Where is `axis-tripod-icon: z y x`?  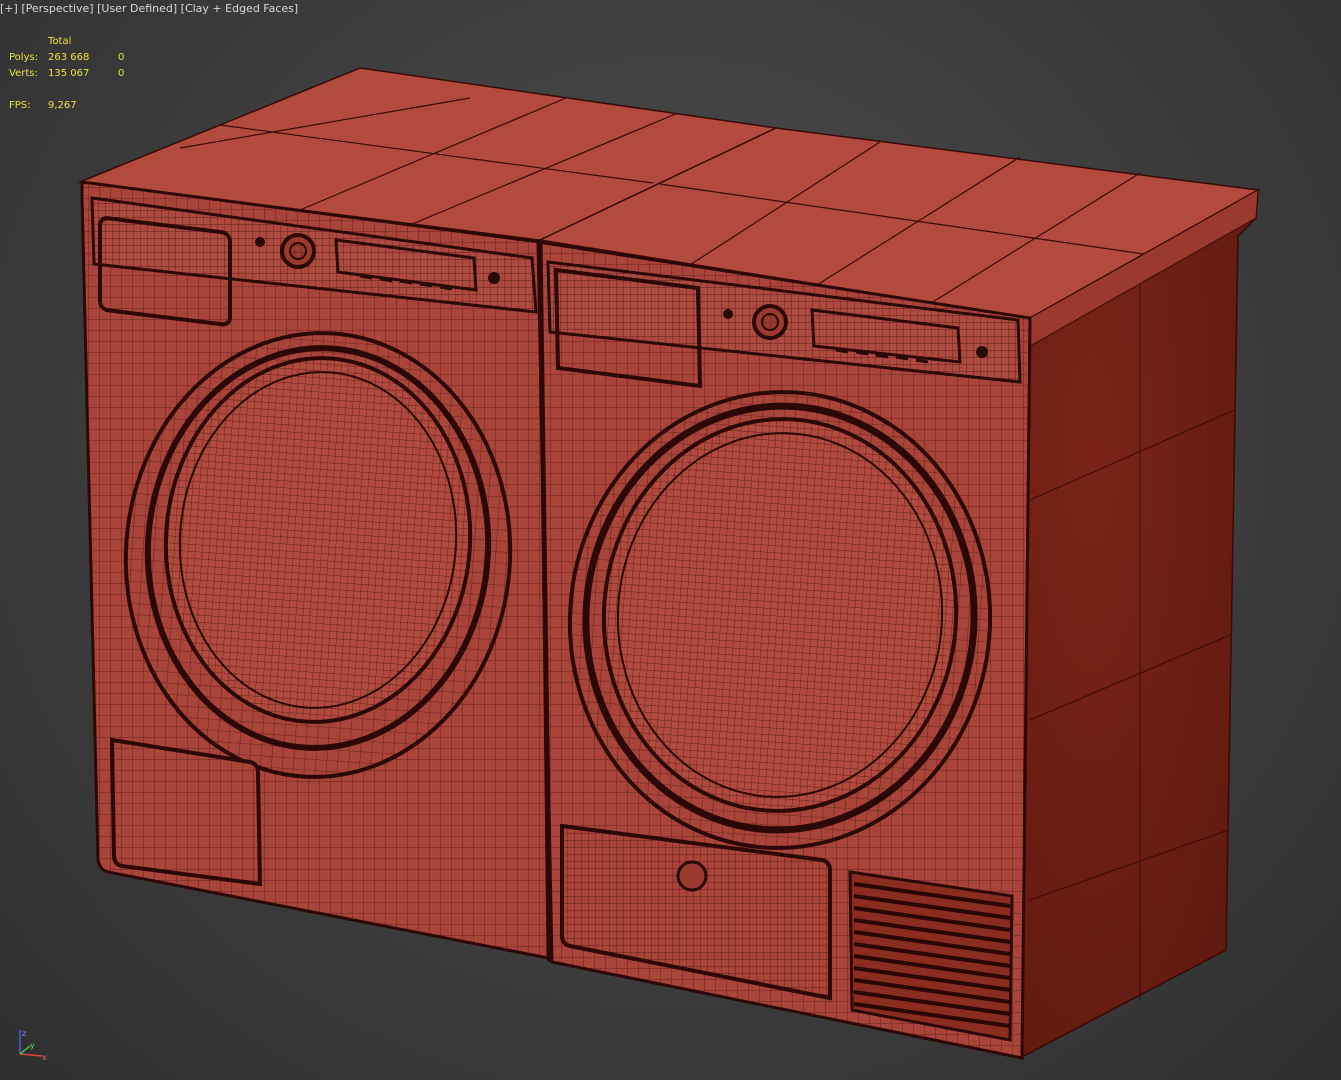 axis-tripod-icon: z y x is located at coordinates (33, 1045).